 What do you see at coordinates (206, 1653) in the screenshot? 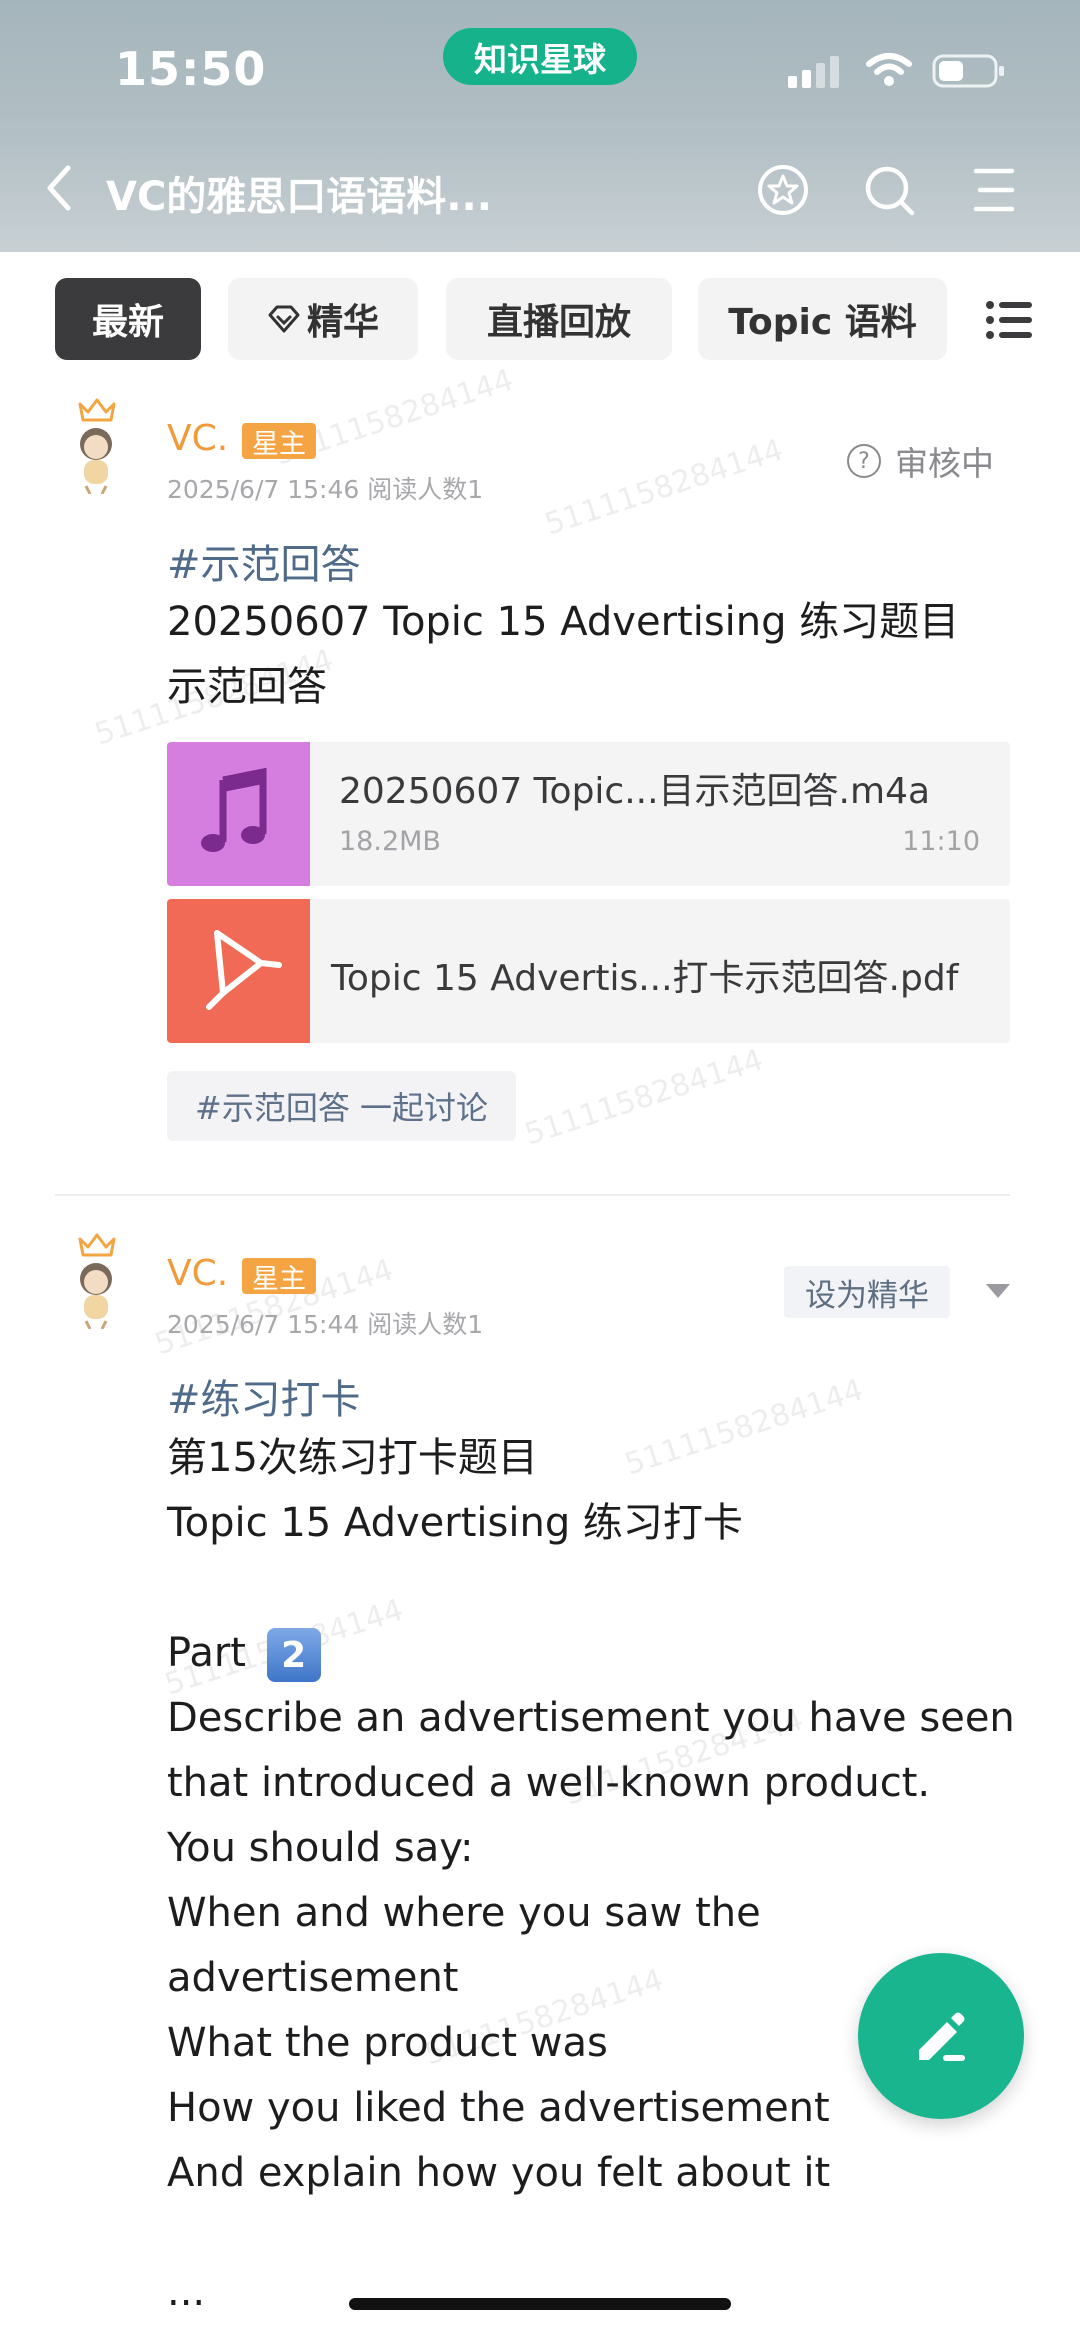
I see `part-label: Part` at bounding box center [206, 1653].